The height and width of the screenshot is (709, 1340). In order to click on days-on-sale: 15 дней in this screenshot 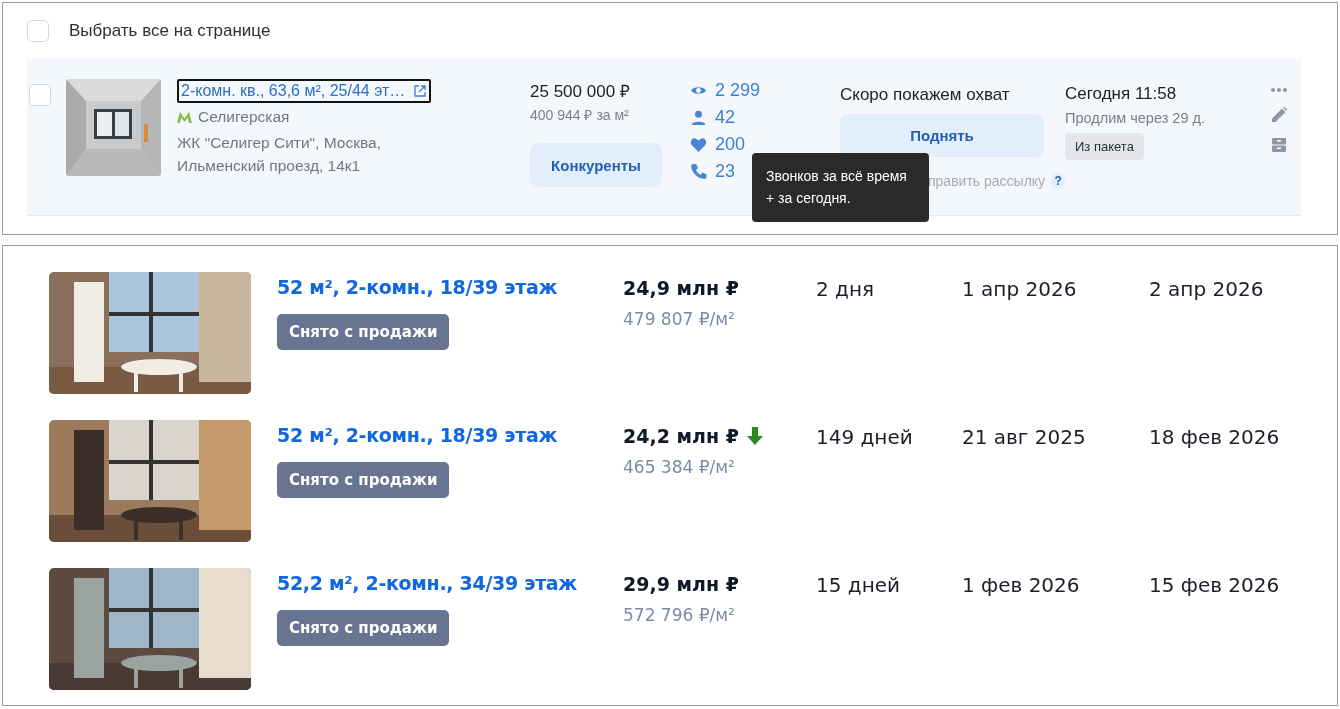, I will do `click(858, 586)`.